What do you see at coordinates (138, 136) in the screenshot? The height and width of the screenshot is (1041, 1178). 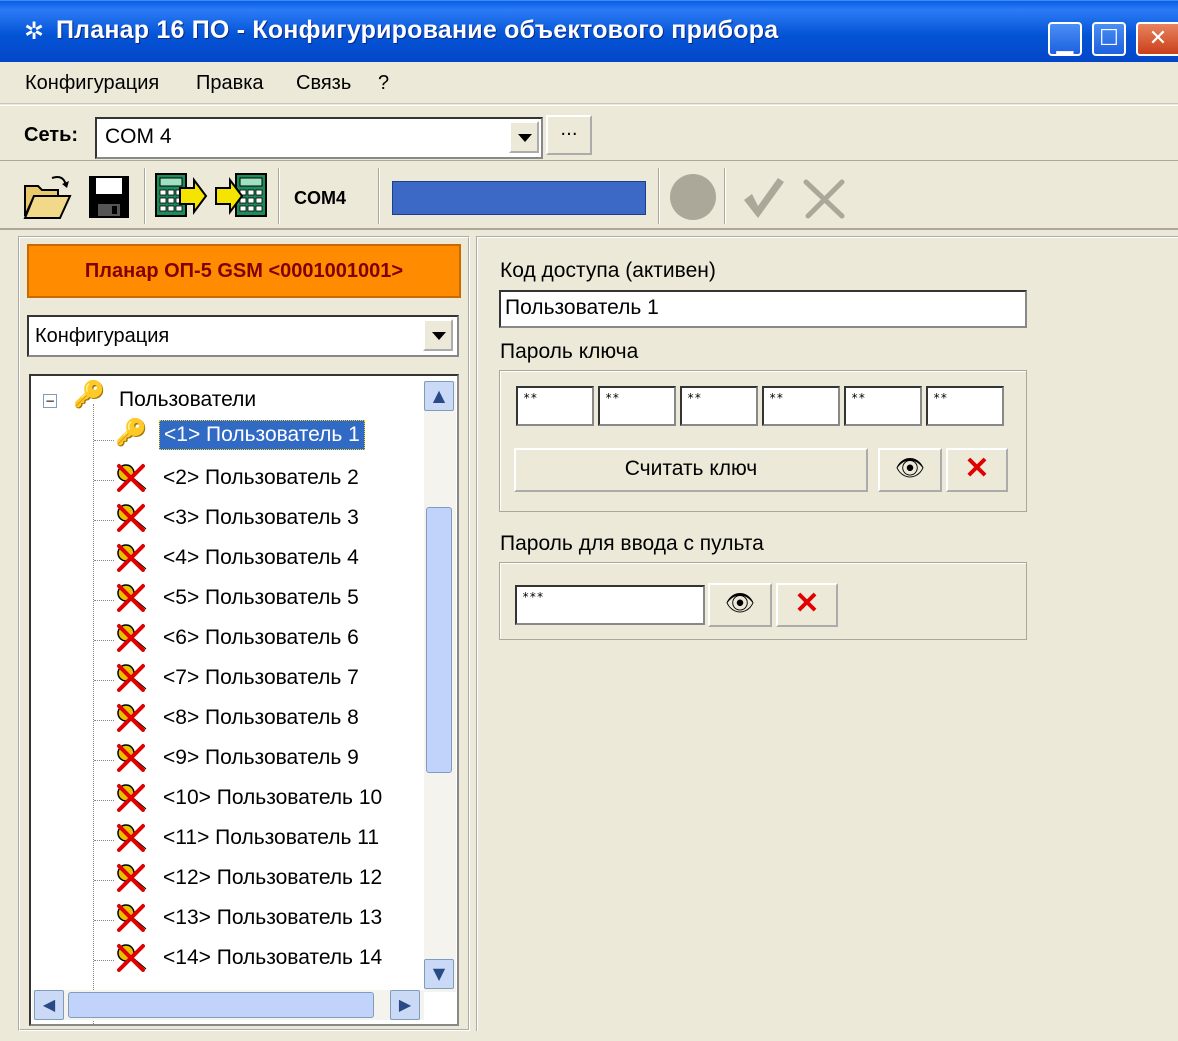 I see `network-select-value: COM 4` at bounding box center [138, 136].